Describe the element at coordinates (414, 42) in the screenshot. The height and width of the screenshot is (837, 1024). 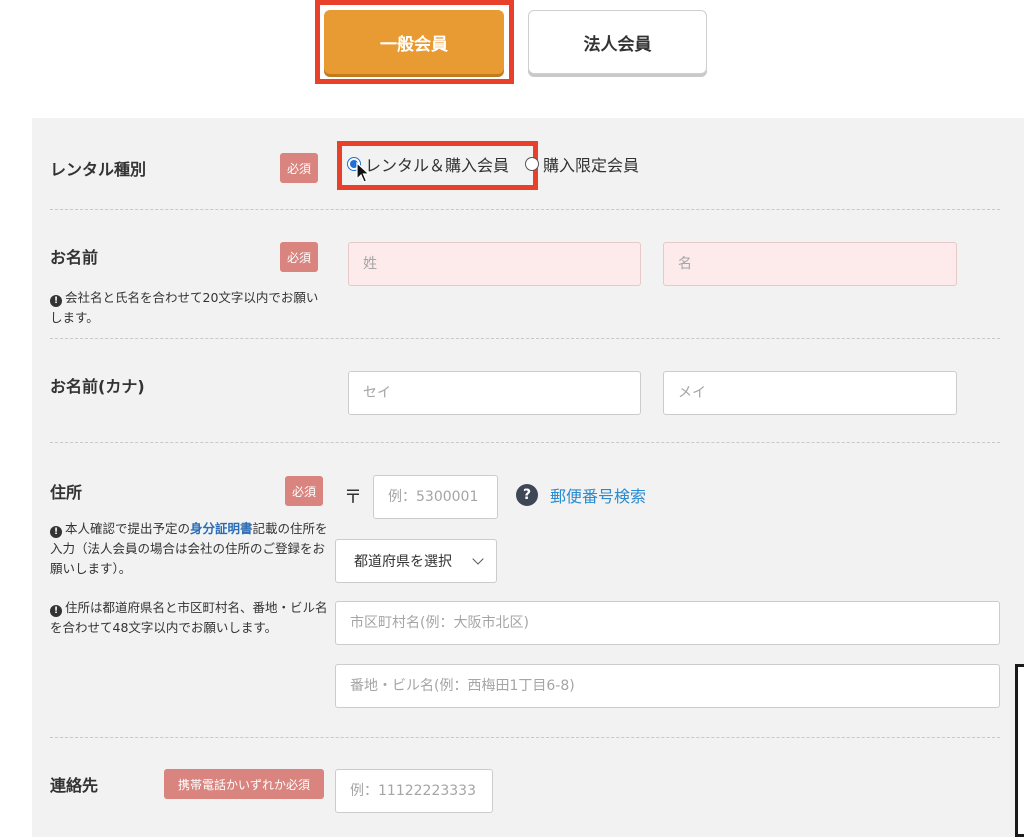
I see `tab-general-member: 一般会員` at that location.